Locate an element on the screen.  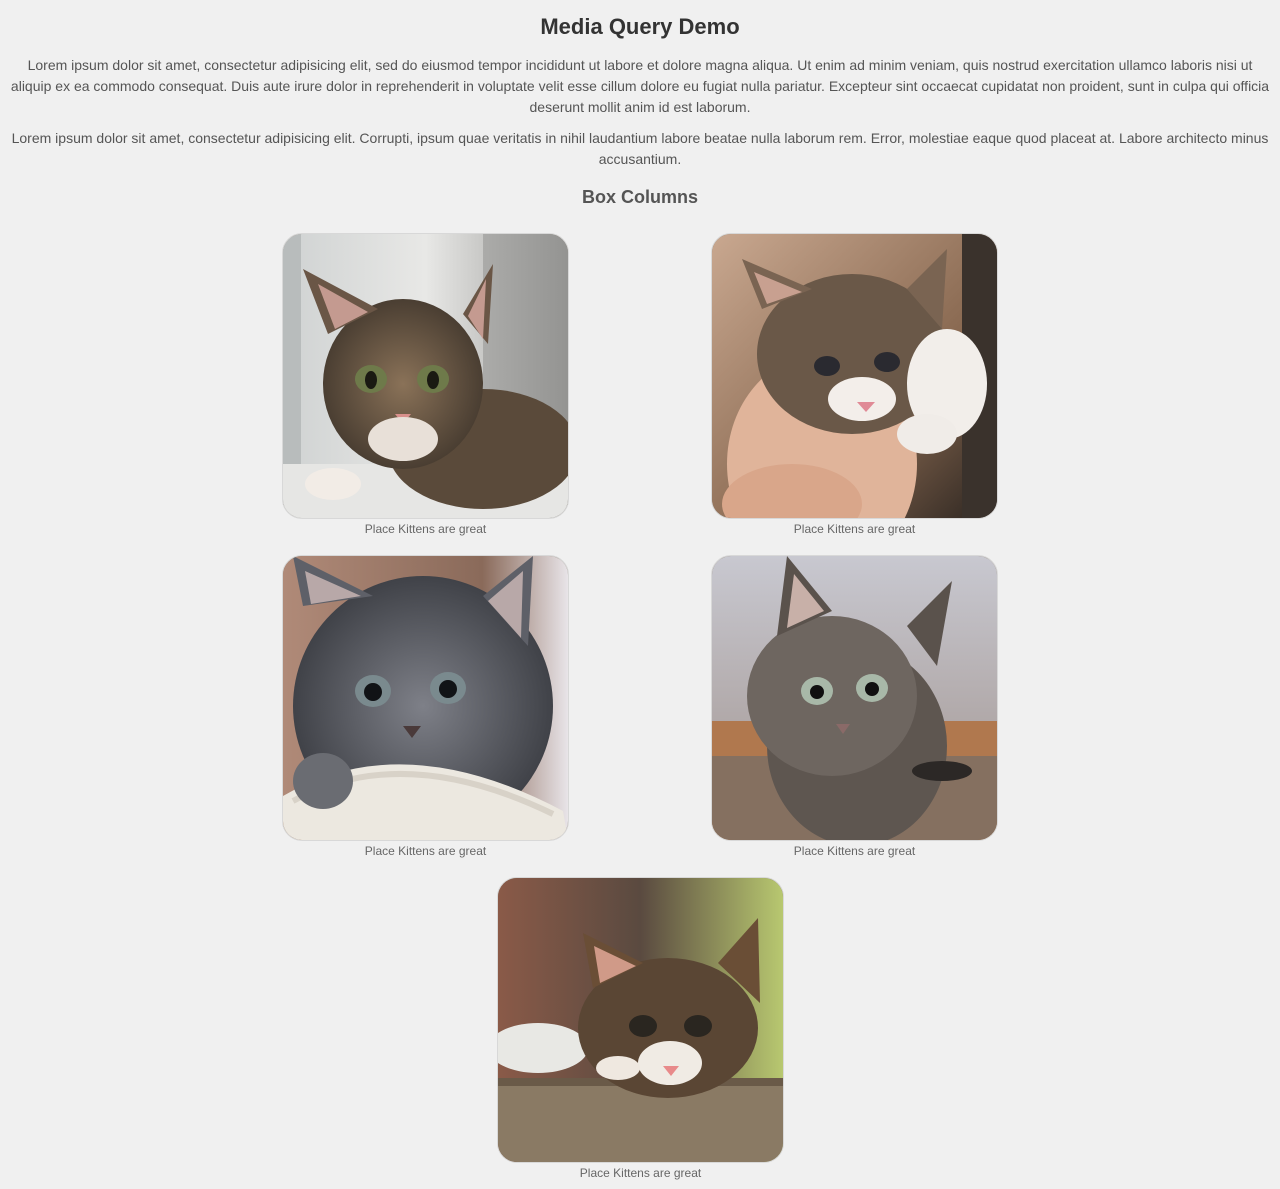
kitten-caption-1: Place Kittens are great is located at coordinates (425, 529).